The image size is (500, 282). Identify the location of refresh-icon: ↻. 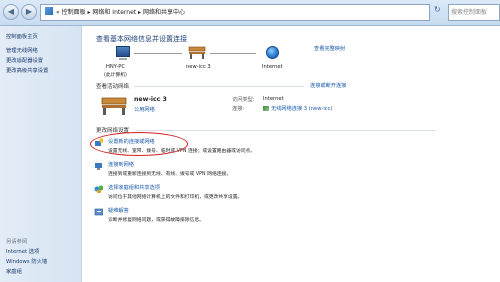
(439, 12).